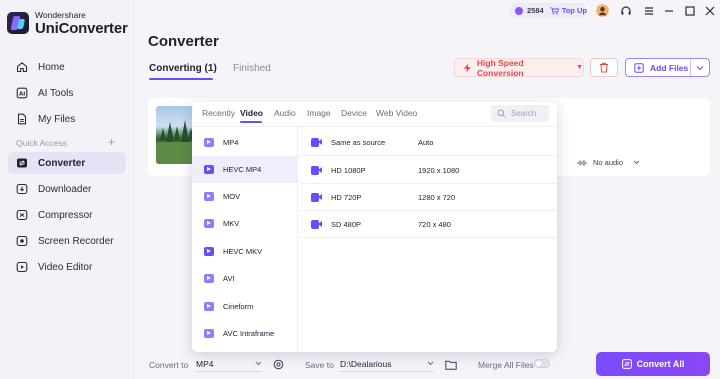 The image size is (720, 379). What do you see at coordinates (653, 364) in the screenshot?
I see `convert-all-button: Convert All` at bounding box center [653, 364].